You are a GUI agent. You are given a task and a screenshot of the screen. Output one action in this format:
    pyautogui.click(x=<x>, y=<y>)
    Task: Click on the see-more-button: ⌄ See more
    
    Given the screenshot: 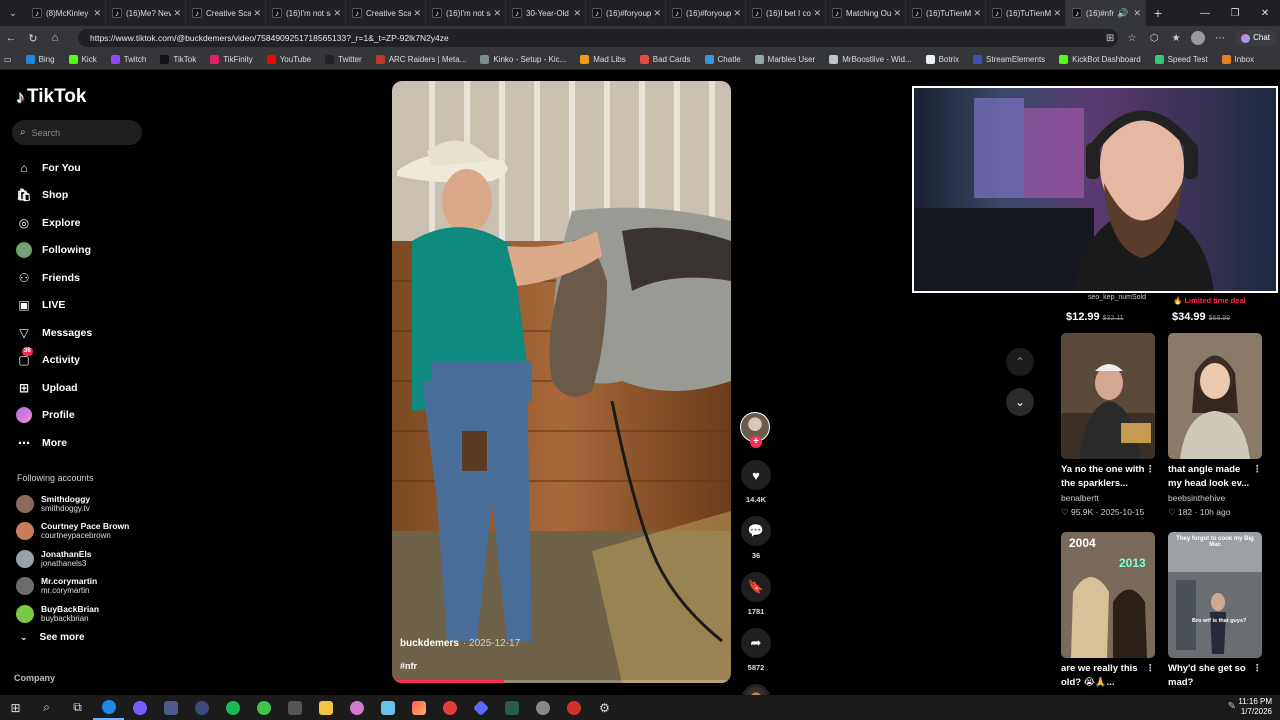 What is the action you would take?
    pyautogui.click(x=52, y=637)
    